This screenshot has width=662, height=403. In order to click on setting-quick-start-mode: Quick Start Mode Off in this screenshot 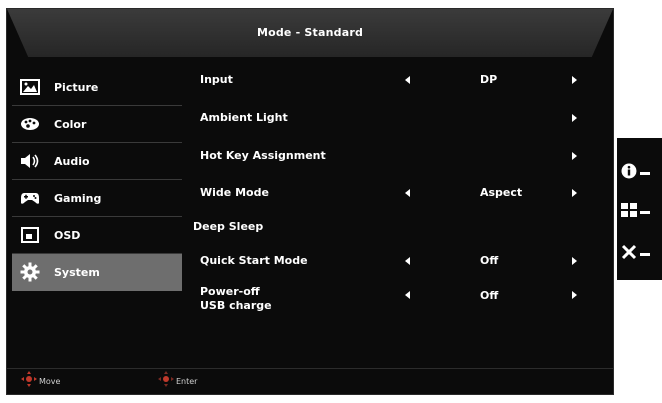, I will do `click(394, 264)`.